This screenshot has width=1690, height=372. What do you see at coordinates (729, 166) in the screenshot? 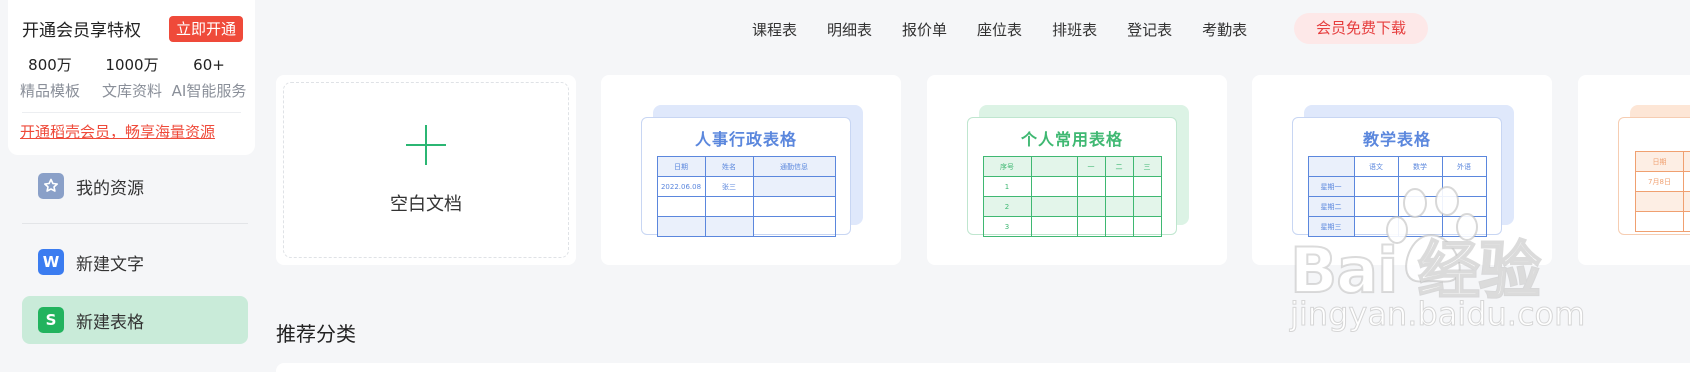
I see `table-cell: 姓名` at bounding box center [729, 166].